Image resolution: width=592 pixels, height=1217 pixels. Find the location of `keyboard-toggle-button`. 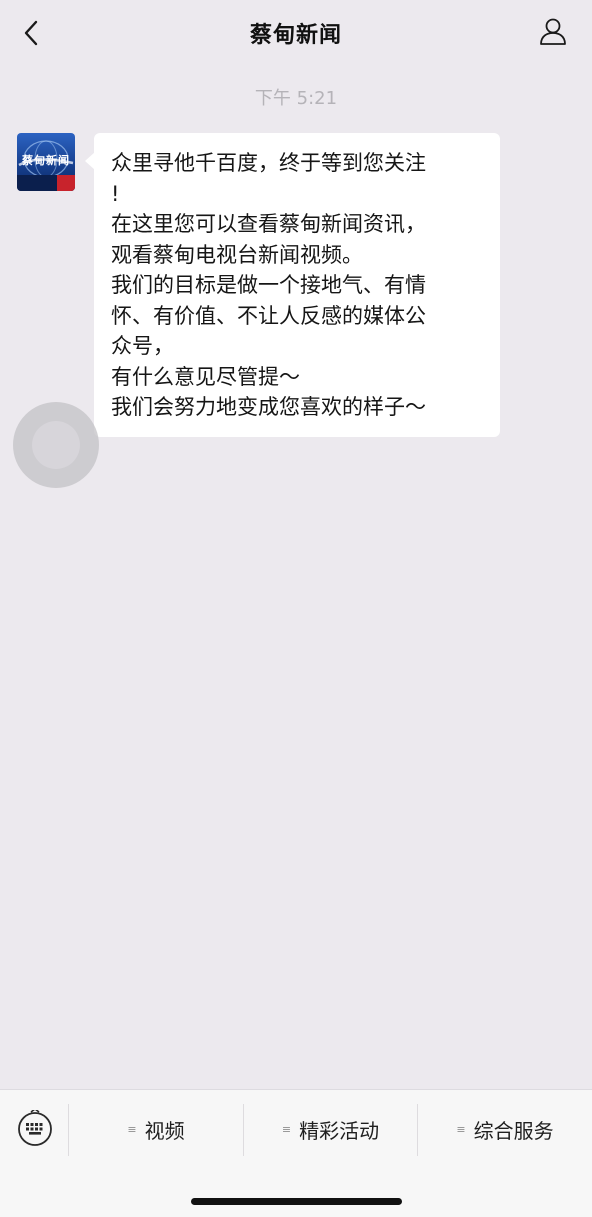

keyboard-toggle-button is located at coordinates (35, 1128).